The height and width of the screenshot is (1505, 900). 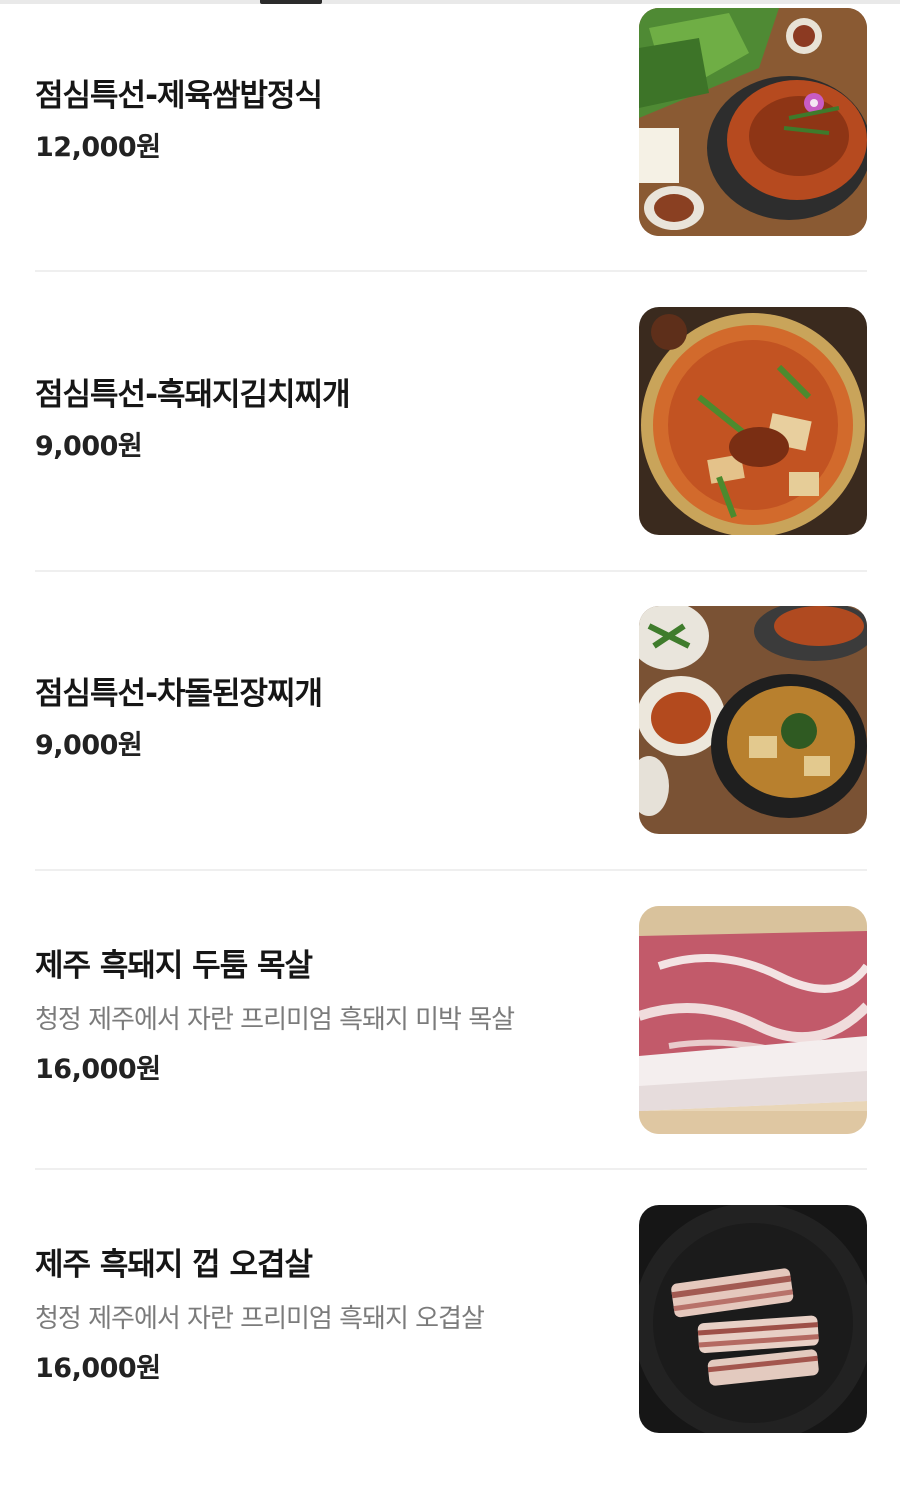 What do you see at coordinates (179, 96) in the screenshot?
I see `menu-item-name: 점심특선-제육쌈밥정식` at bounding box center [179, 96].